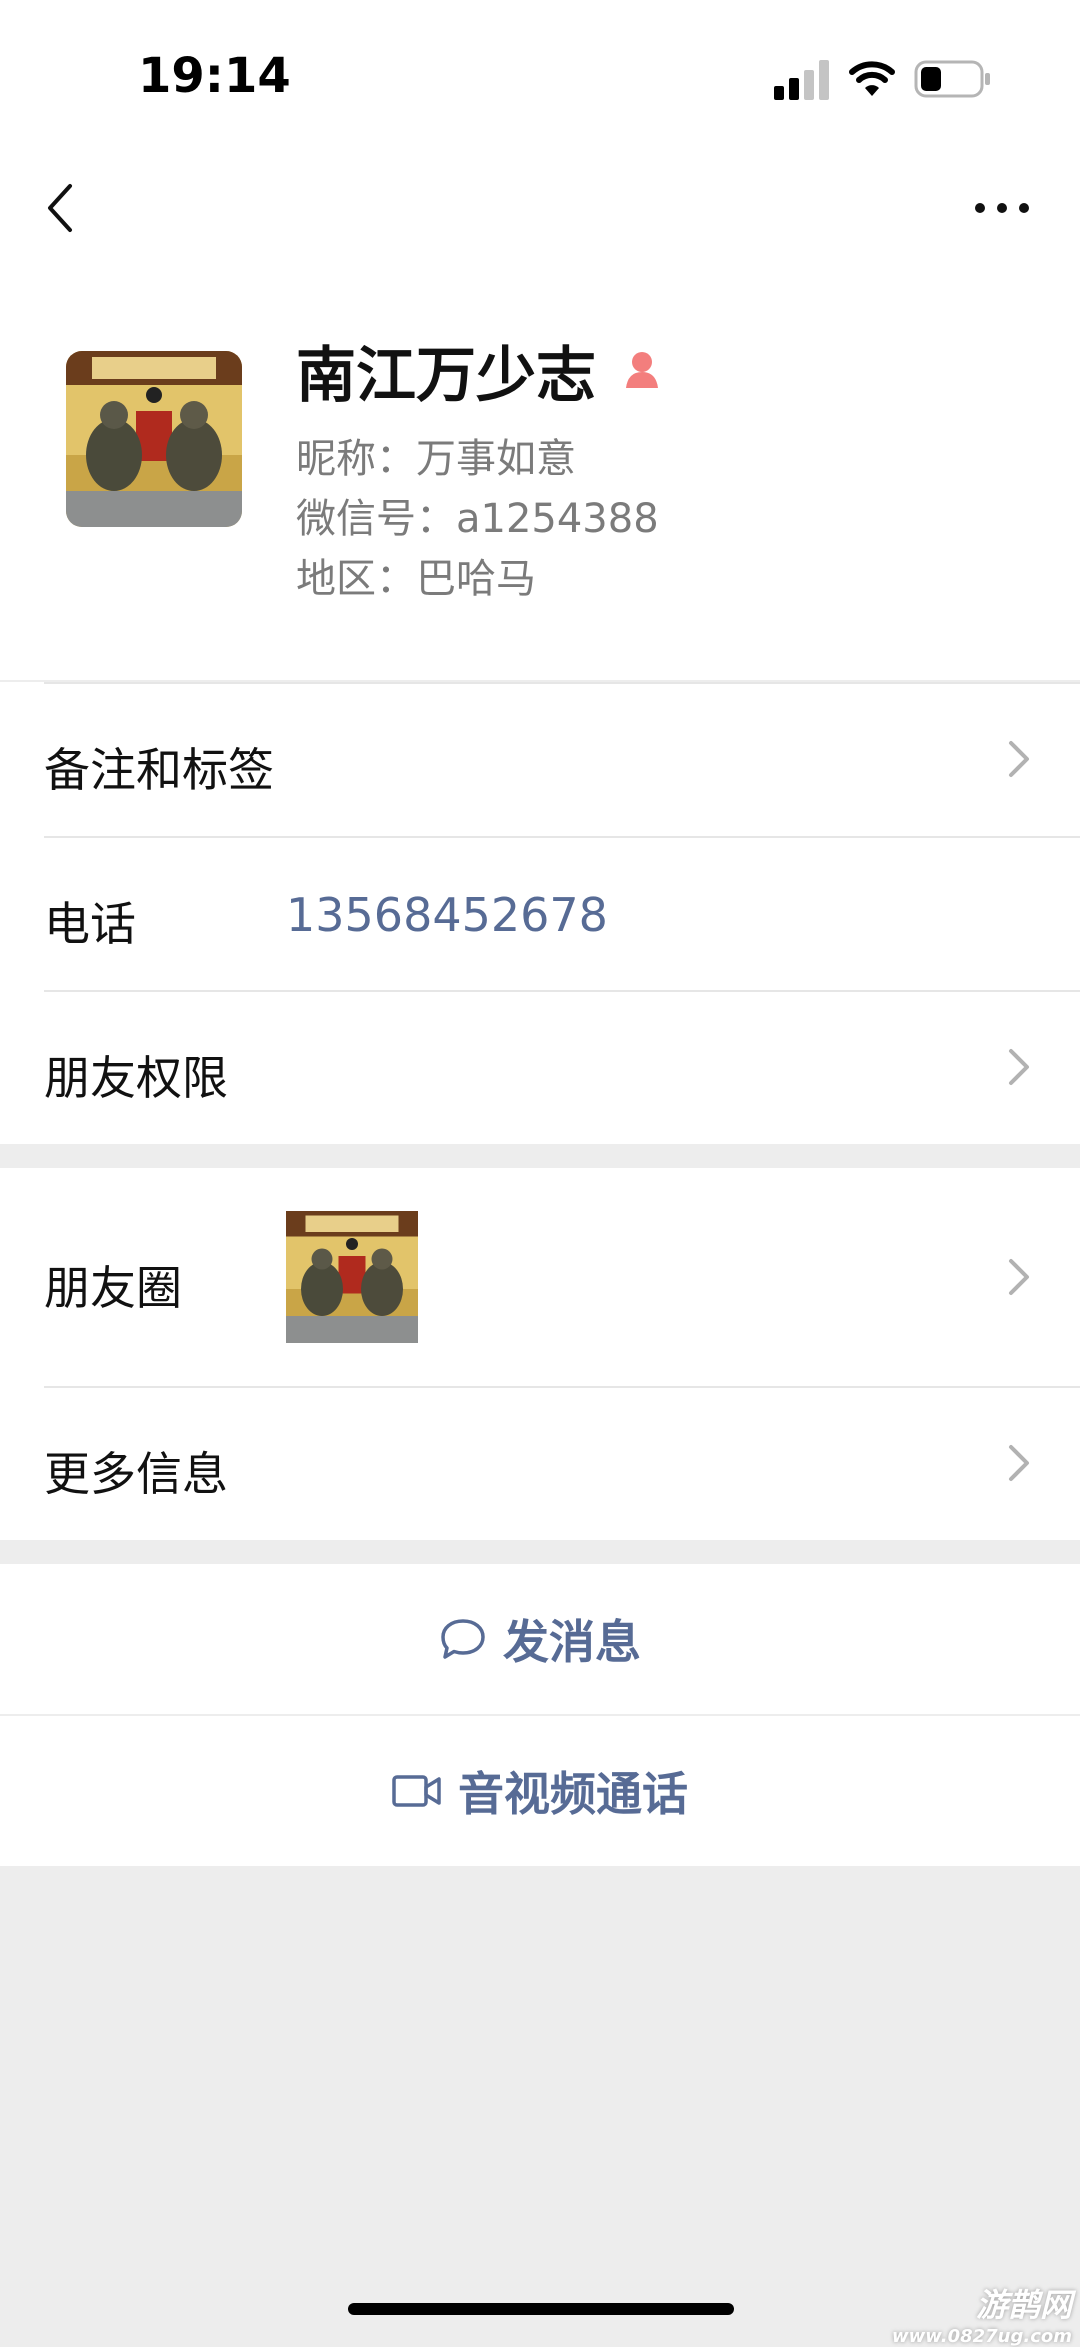 The width and height of the screenshot is (1080, 2347). I want to click on more-icon, so click(1002, 208).